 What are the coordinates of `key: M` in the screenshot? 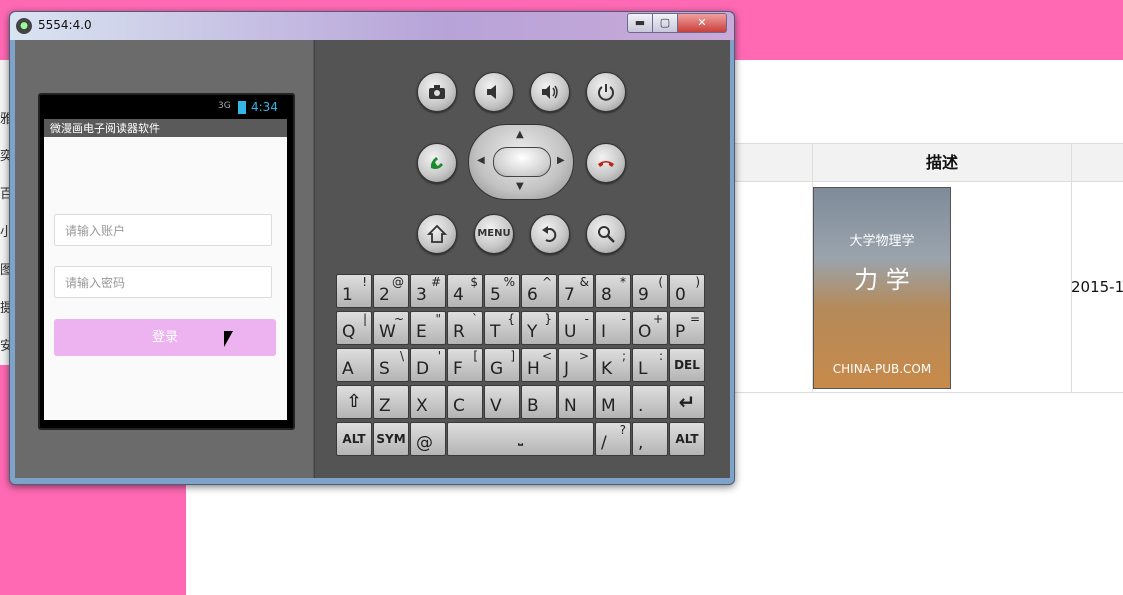 It's located at (613, 402).